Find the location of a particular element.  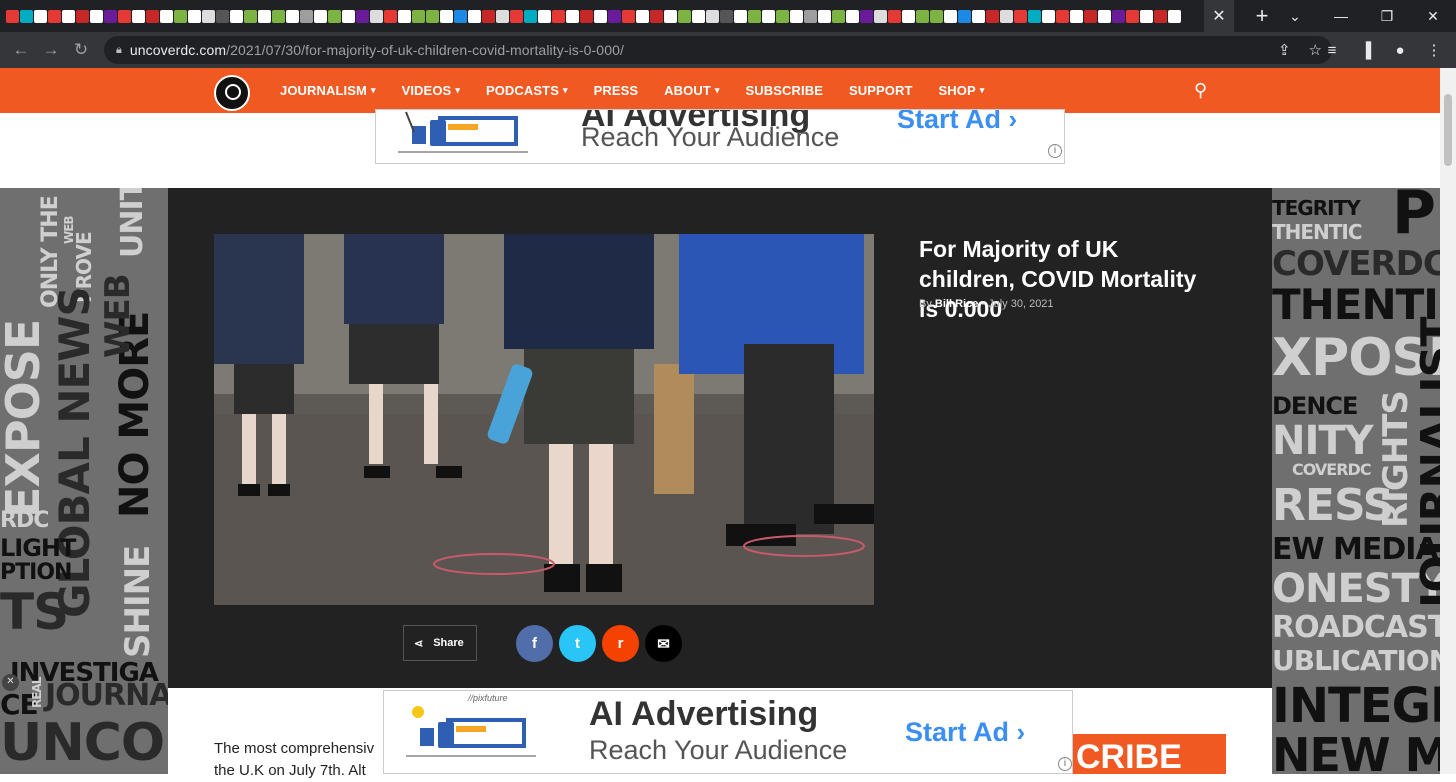

search-icon: ⚲ is located at coordinates (1200, 90).